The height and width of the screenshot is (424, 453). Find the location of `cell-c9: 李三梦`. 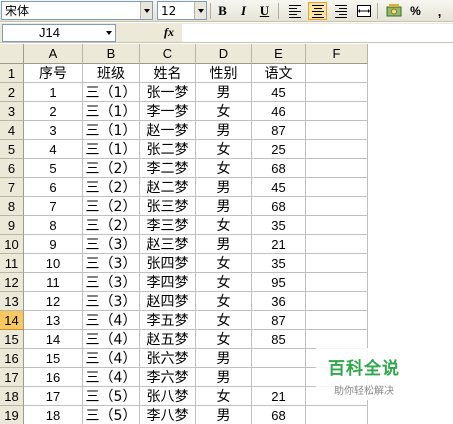

cell-c9: 李三梦 is located at coordinates (168, 225).